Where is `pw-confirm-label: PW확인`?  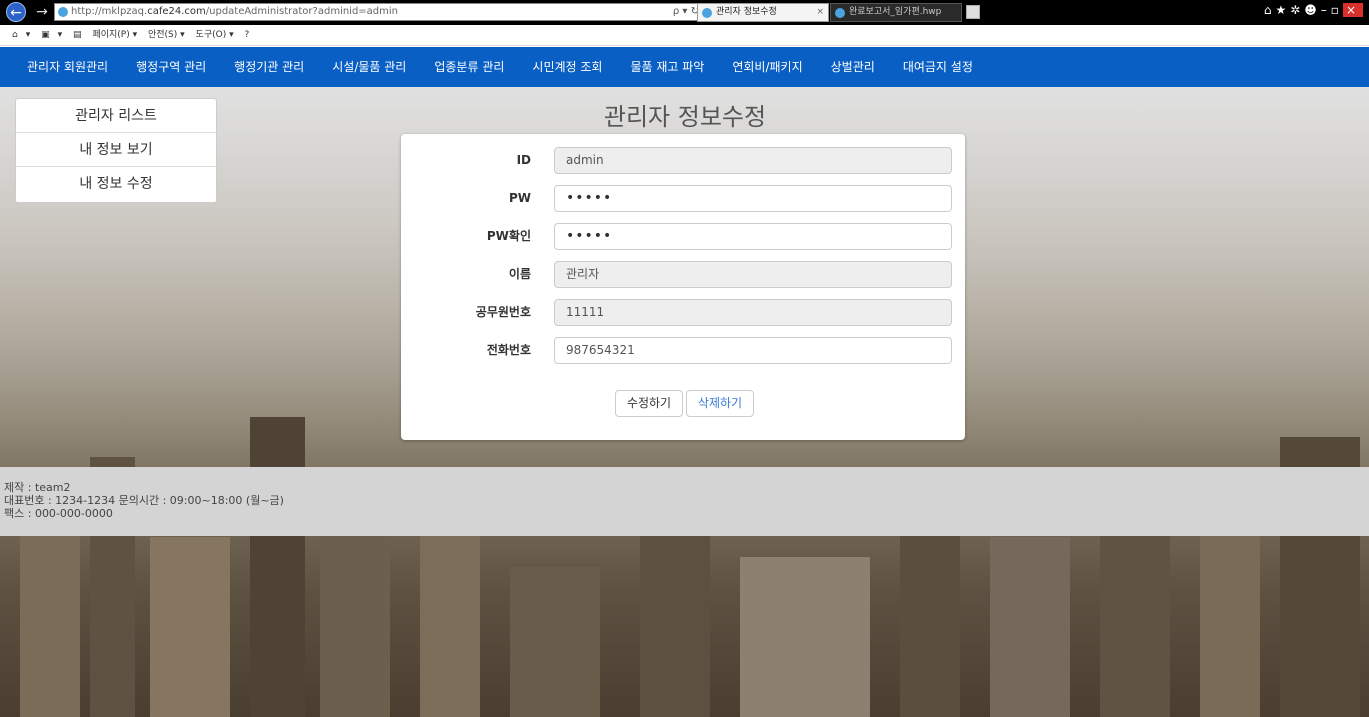
pw-confirm-label: PW확인 is located at coordinates (508, 236).